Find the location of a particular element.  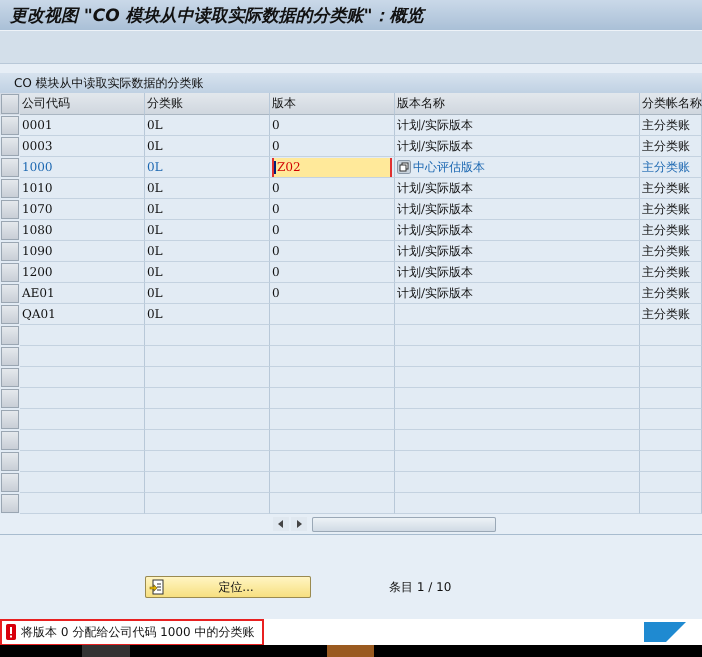

column-header: 版本名称 is located at coordinates (517, 104).